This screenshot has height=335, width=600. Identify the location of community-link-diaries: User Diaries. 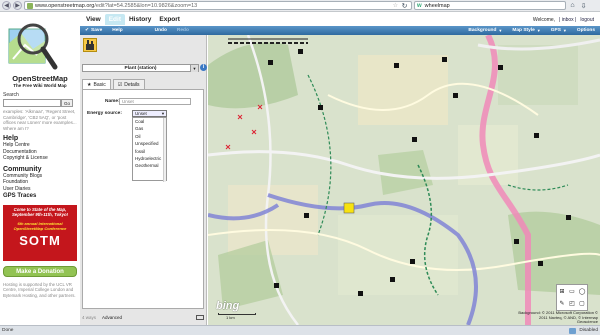
(40, 189).